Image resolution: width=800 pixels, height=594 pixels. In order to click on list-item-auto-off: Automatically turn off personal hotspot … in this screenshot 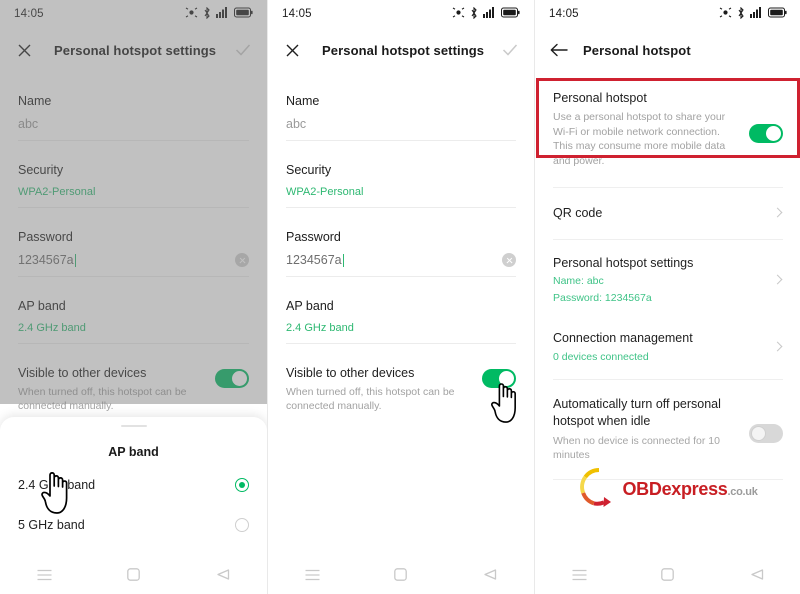, I will do `click(667, 429)`.